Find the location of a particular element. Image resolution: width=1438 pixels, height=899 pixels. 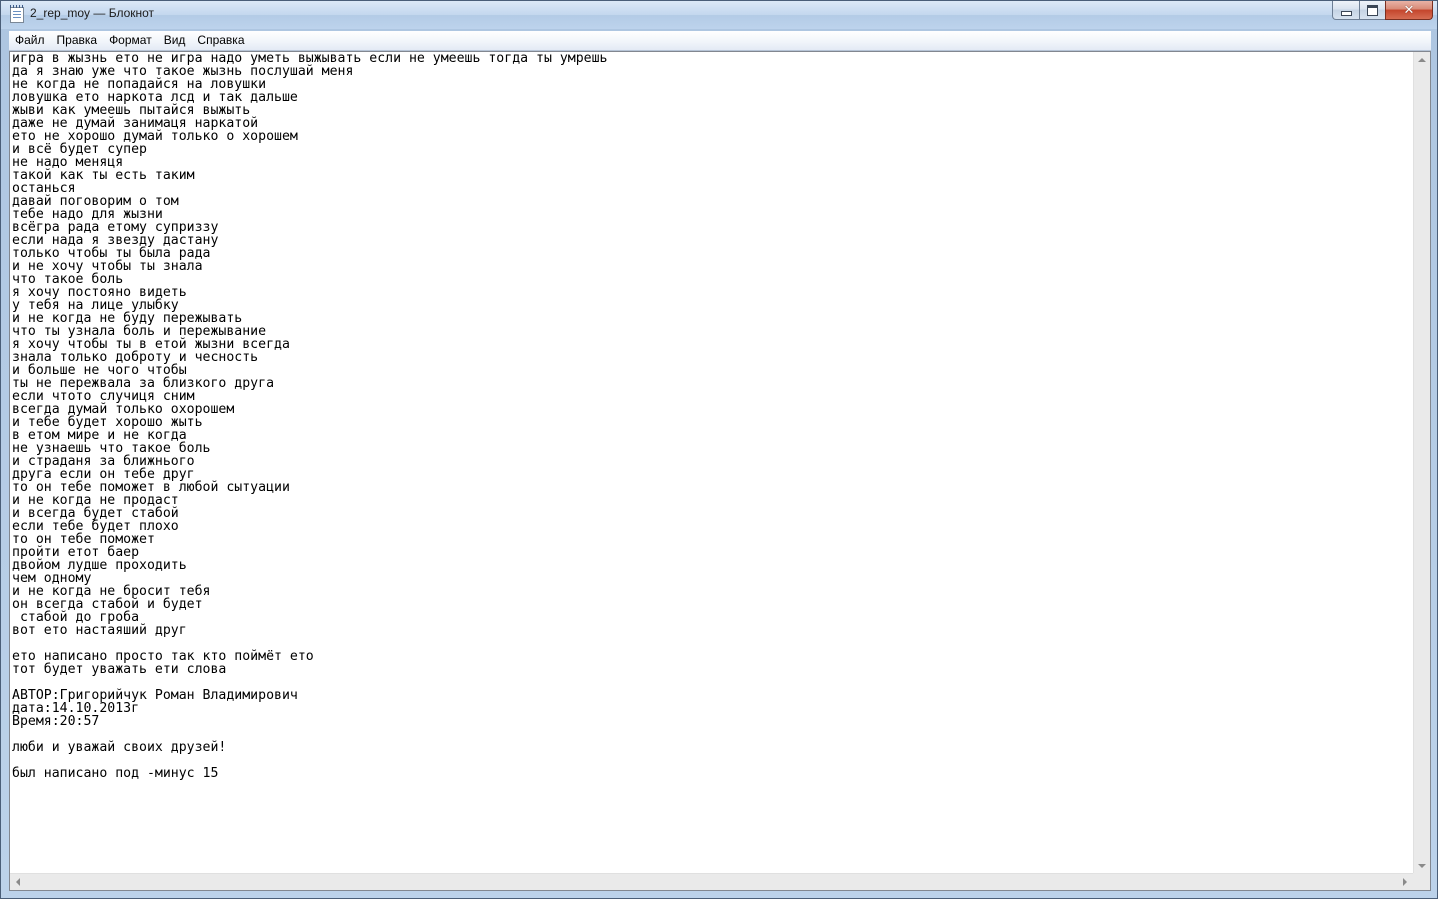

menu-edit: Правка is located at coordinates (77, 40).